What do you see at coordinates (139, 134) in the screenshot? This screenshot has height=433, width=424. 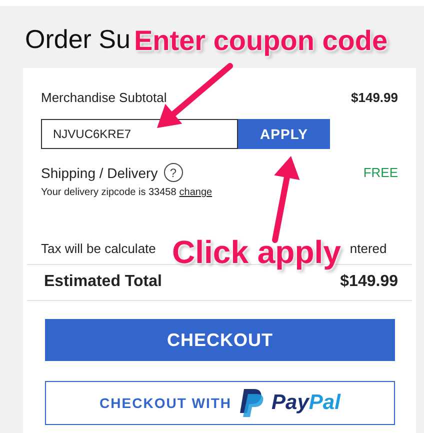 I see `coupon-field: NJVUC6KRE7` at bounding box center [139, 134].